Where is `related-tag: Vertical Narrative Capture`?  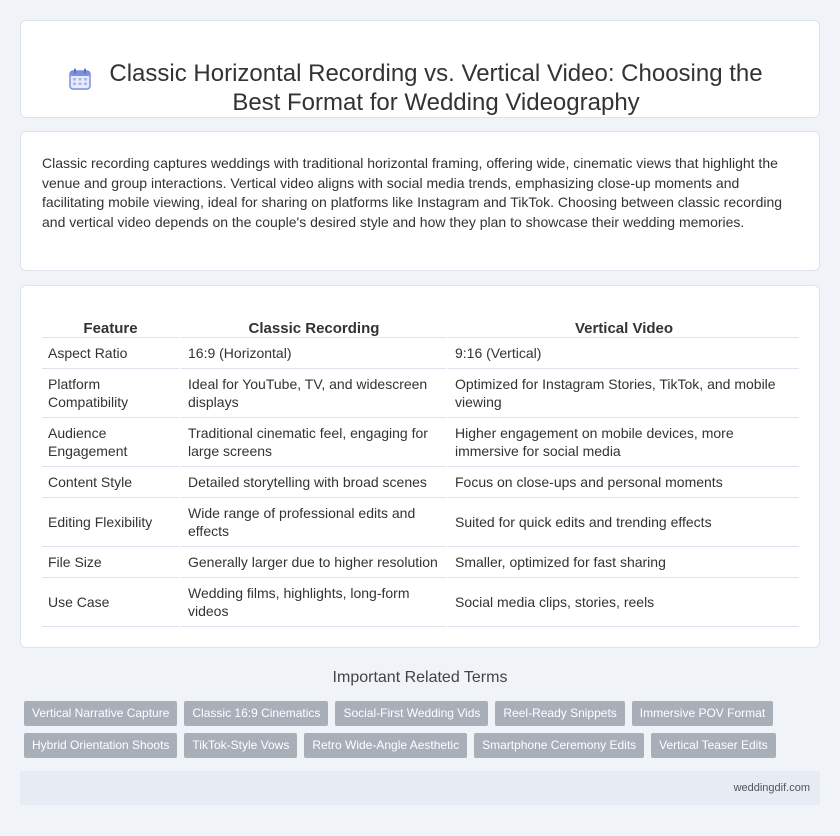
related-tag: Vertical Narrative Capture is located at coordinates (101, 713).